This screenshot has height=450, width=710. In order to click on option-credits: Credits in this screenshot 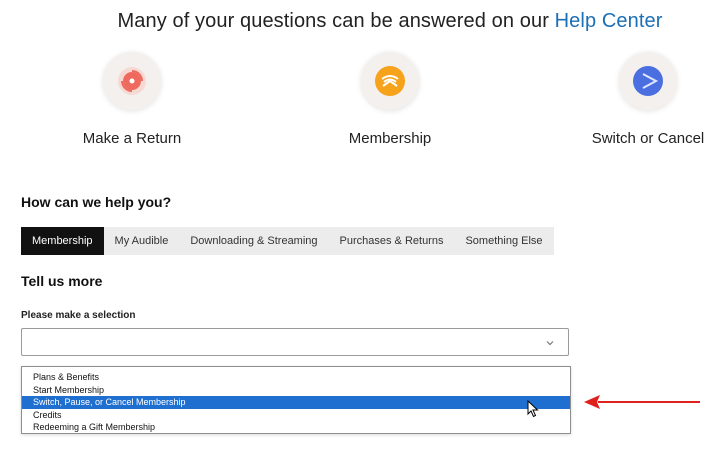, I will do `click(296, 415)`.